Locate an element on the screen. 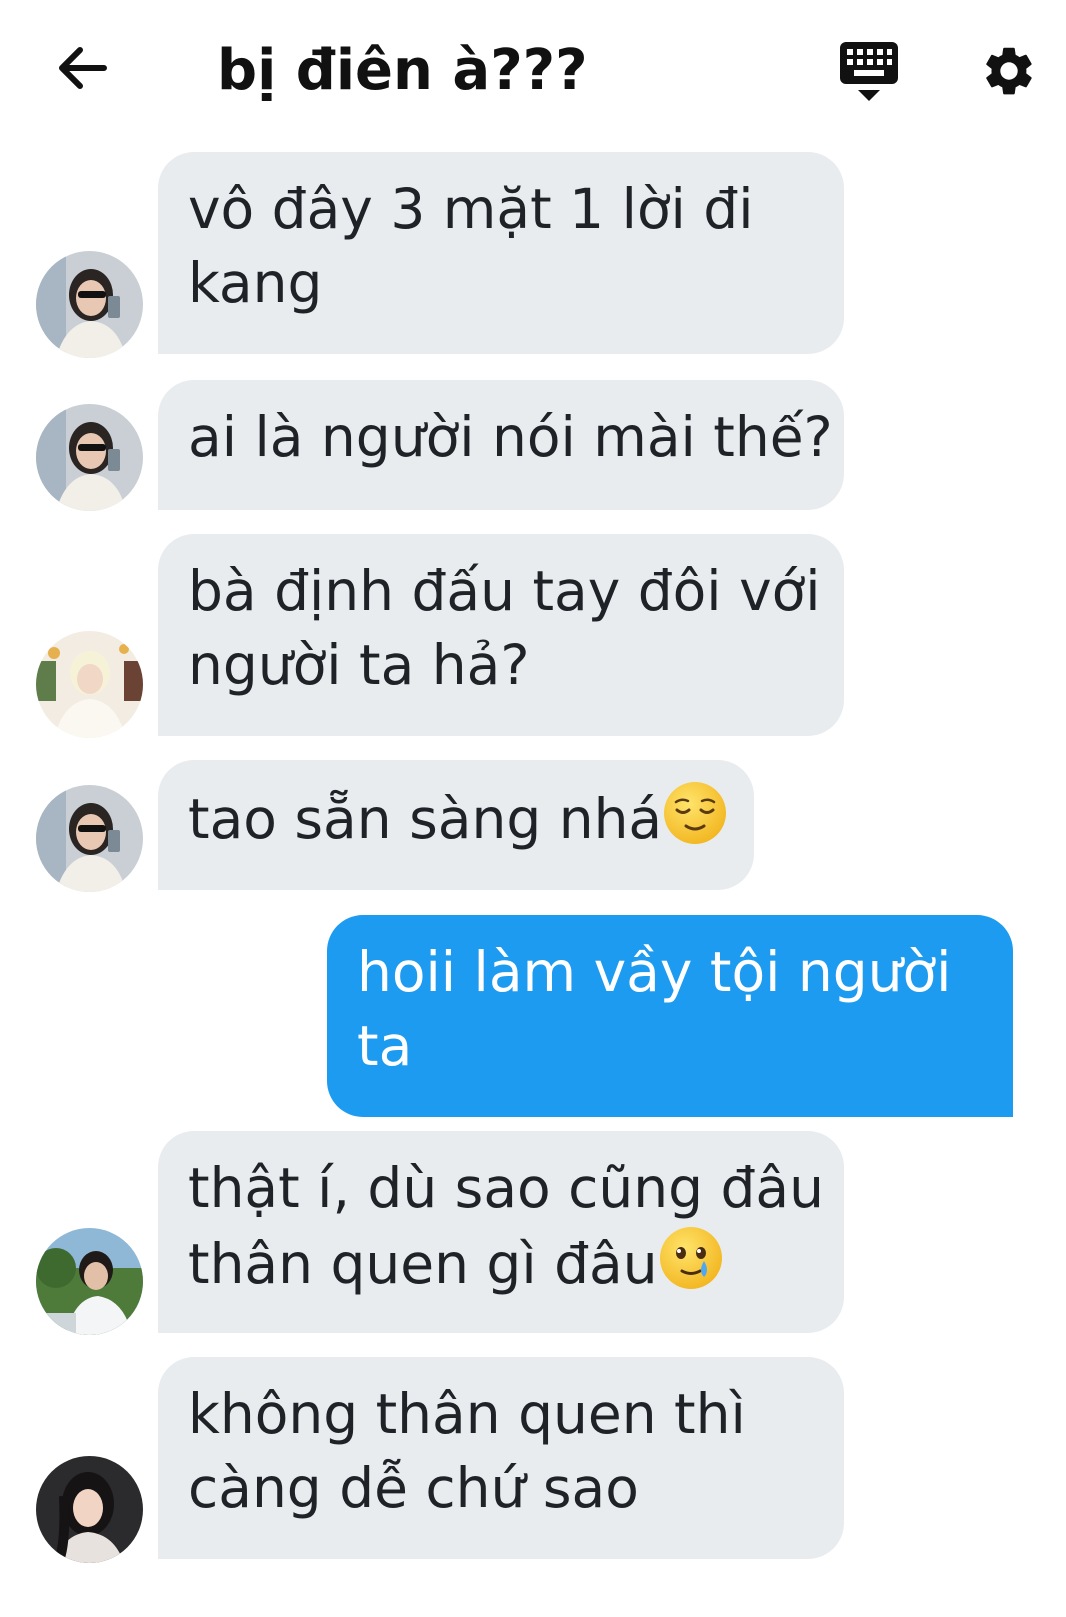  keyboard-icon is located at coordinates (869, 74).